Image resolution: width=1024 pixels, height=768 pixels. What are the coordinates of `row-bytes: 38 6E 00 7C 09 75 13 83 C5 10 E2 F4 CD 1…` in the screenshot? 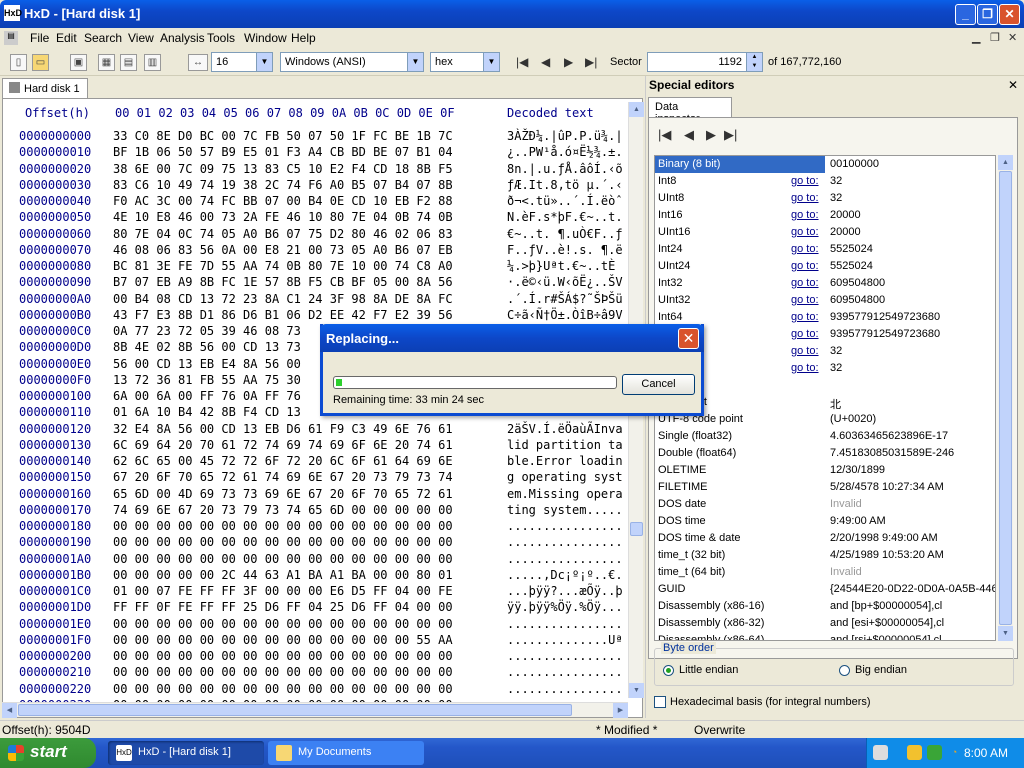 It's located at (283, 169).